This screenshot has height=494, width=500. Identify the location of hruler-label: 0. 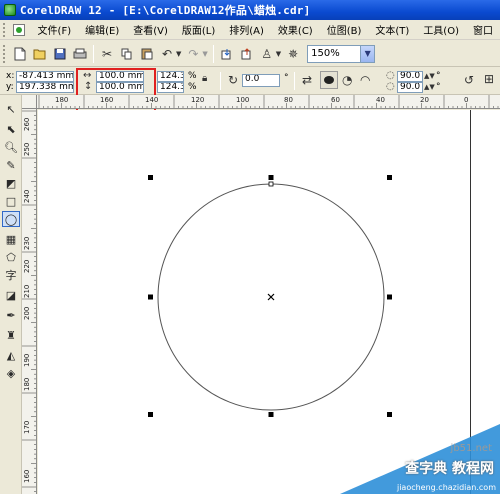
(466, 100).